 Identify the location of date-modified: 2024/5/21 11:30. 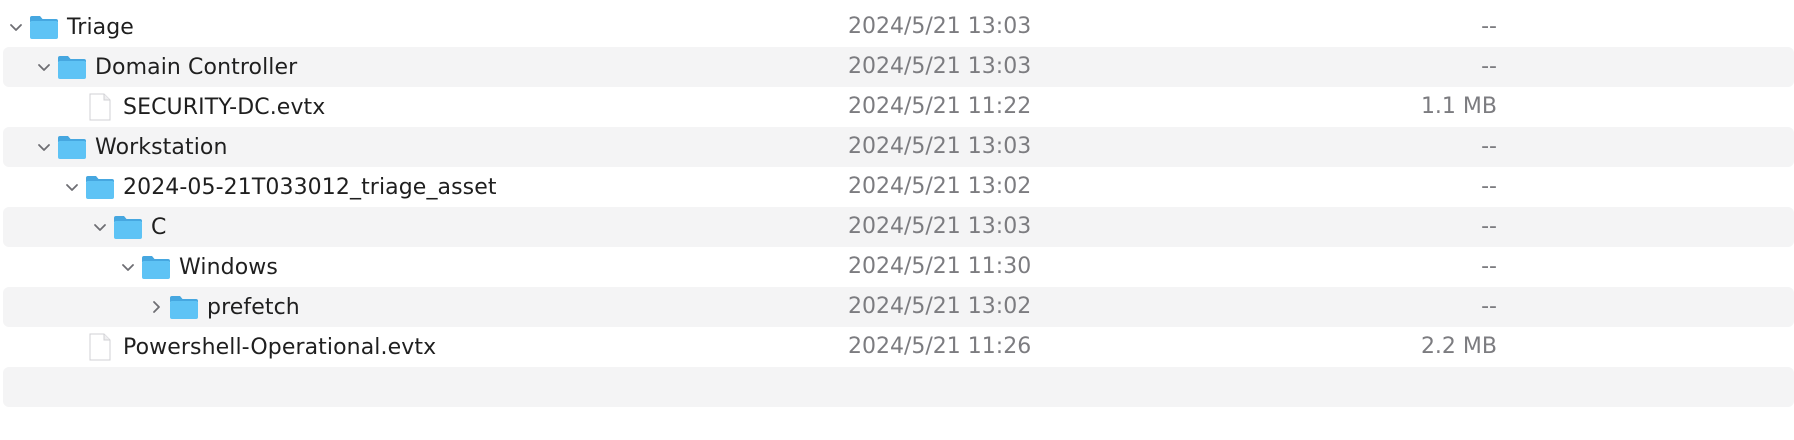
(940, 266).